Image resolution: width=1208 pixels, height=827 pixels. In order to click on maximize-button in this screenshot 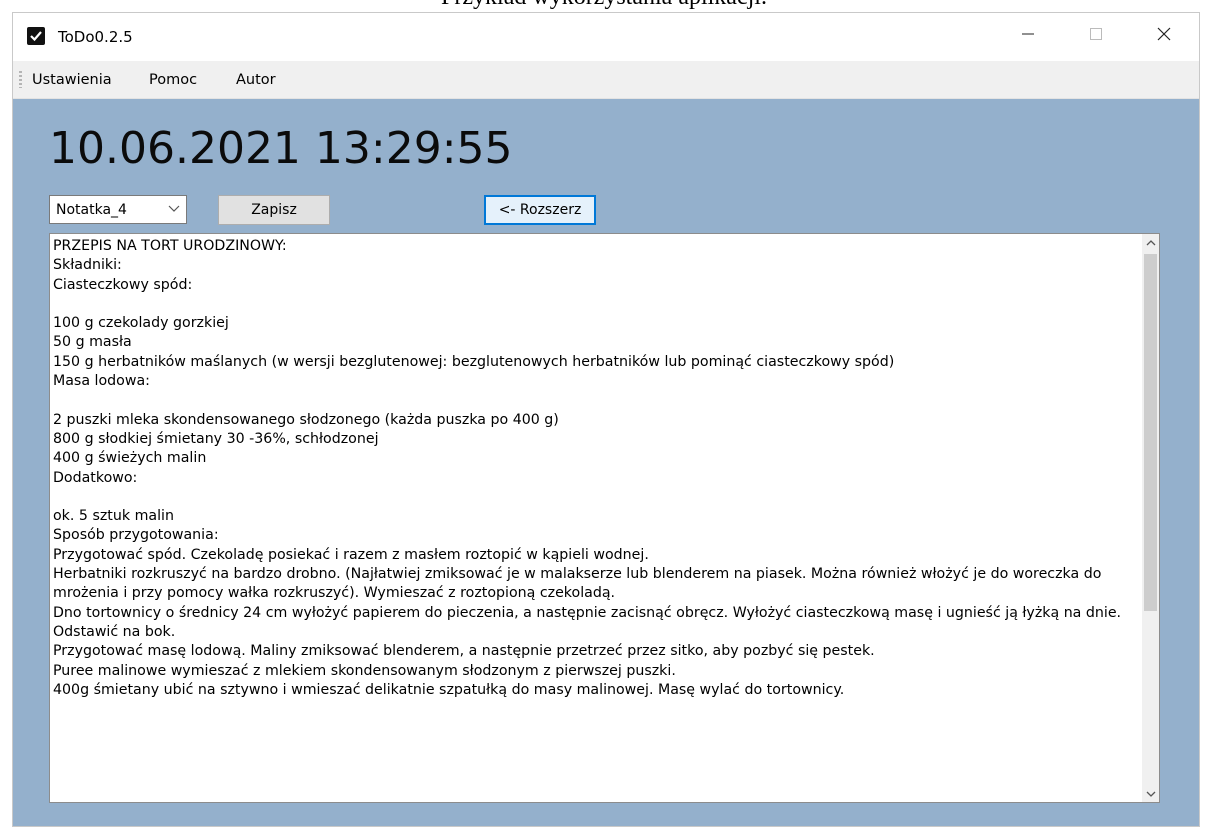, I will do `click(1096, 36)`.